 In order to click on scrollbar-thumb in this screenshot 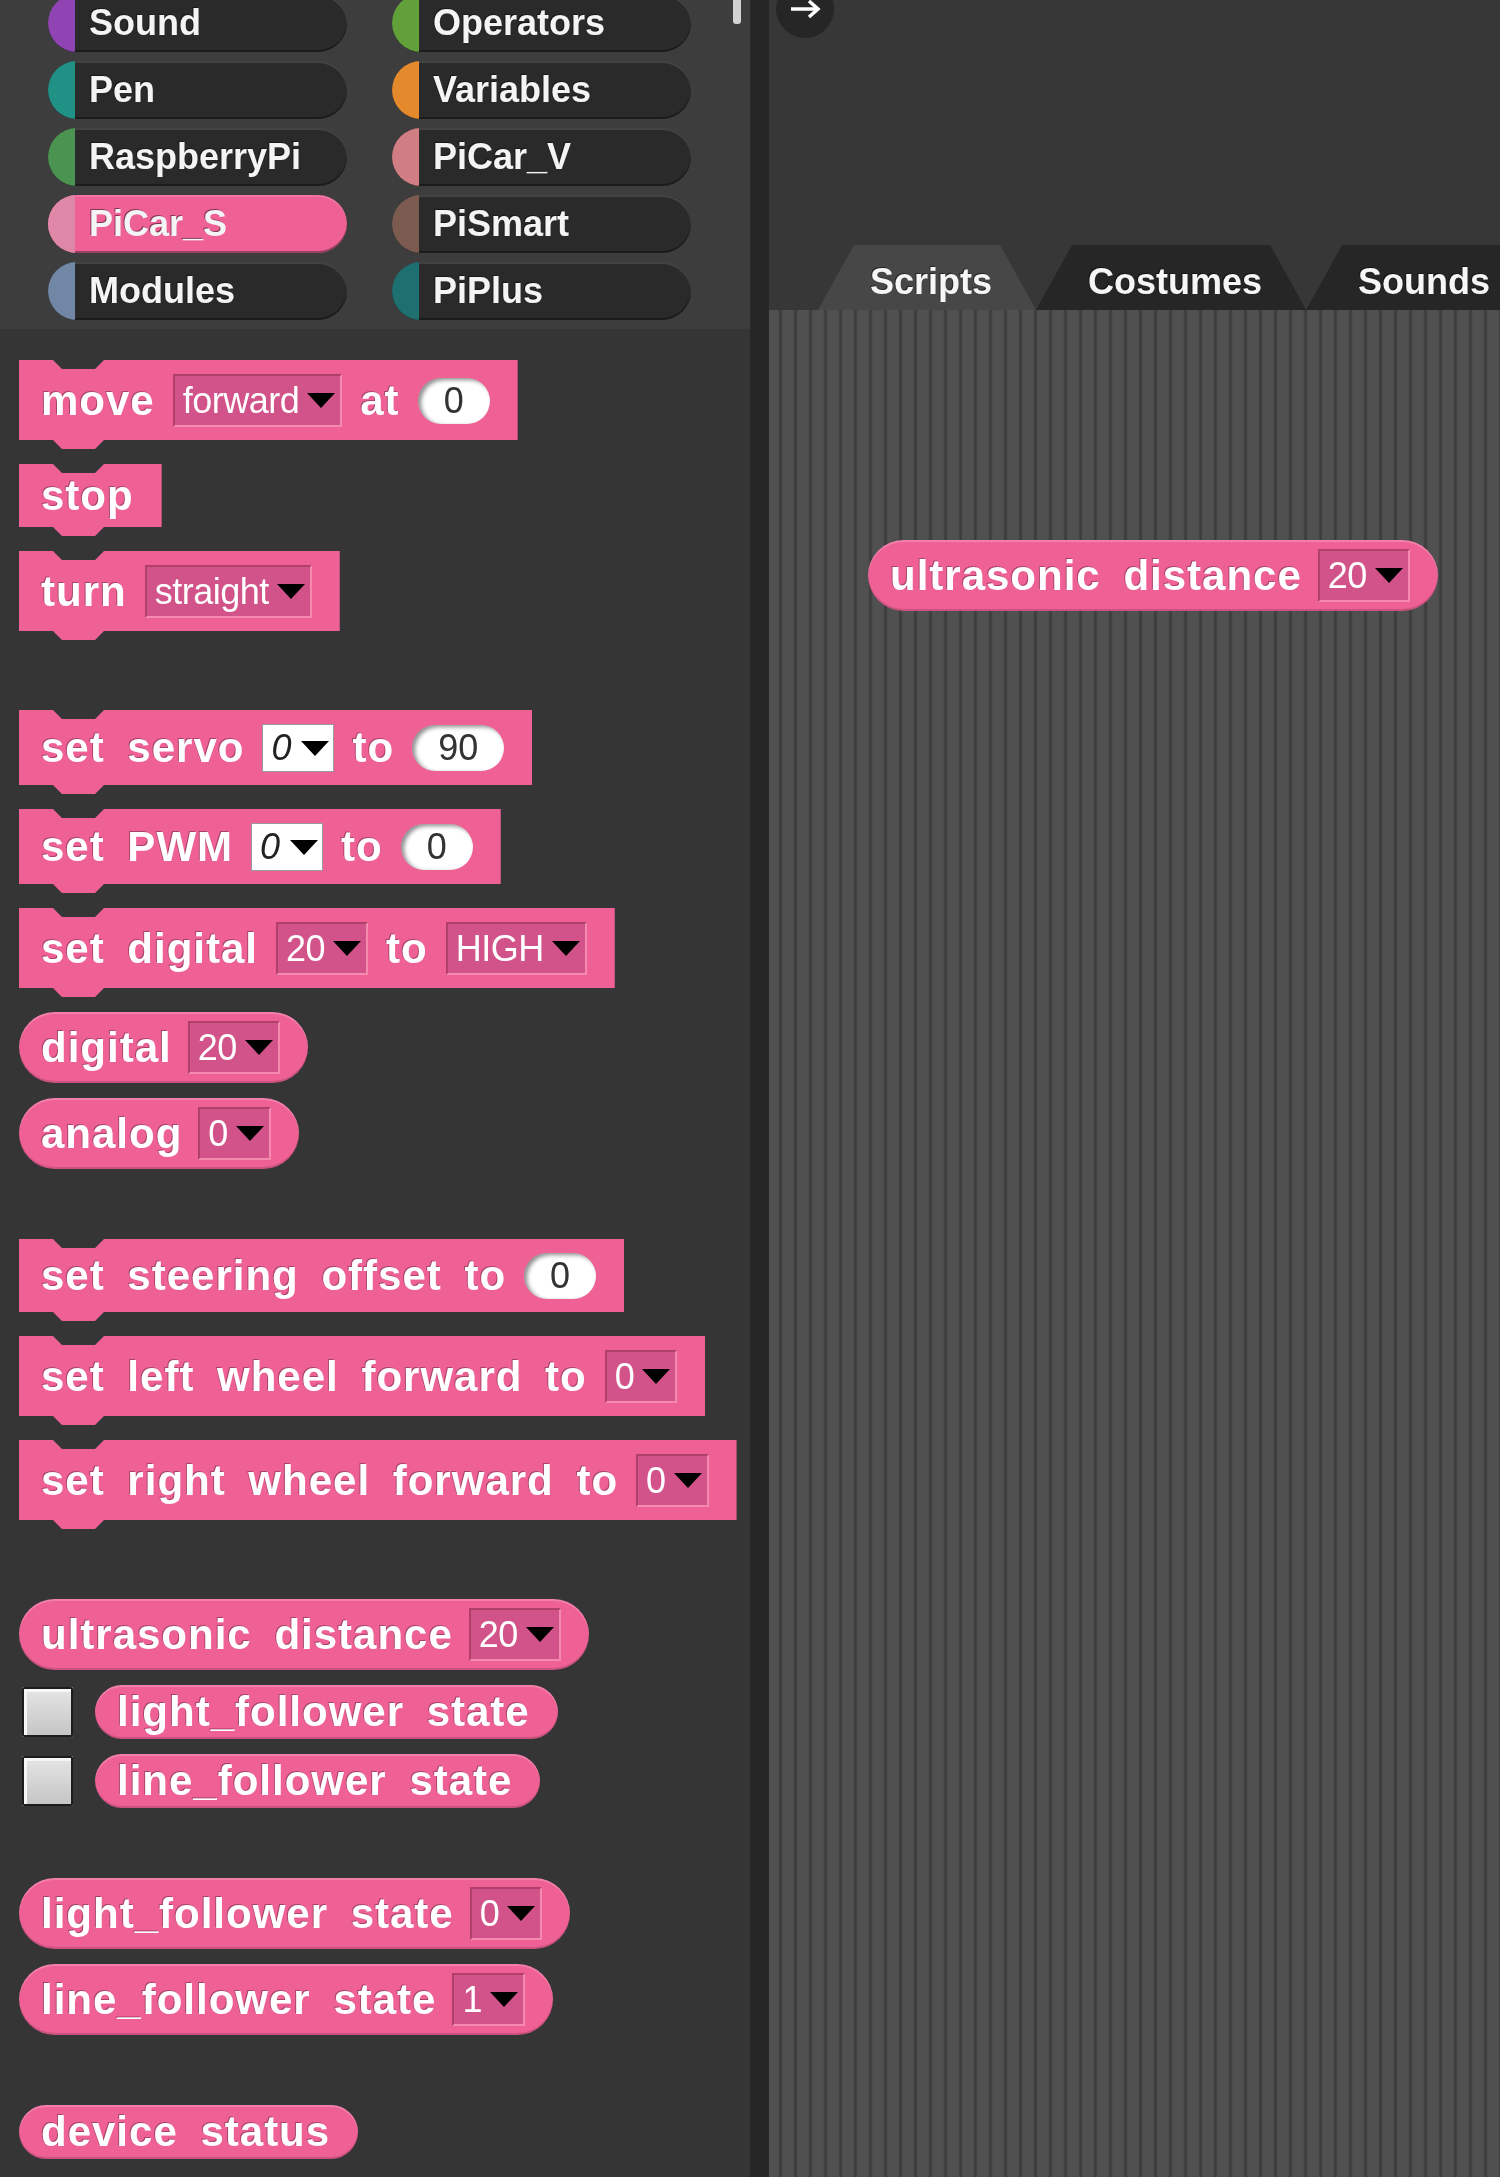, I will do `click(737, 12)`.